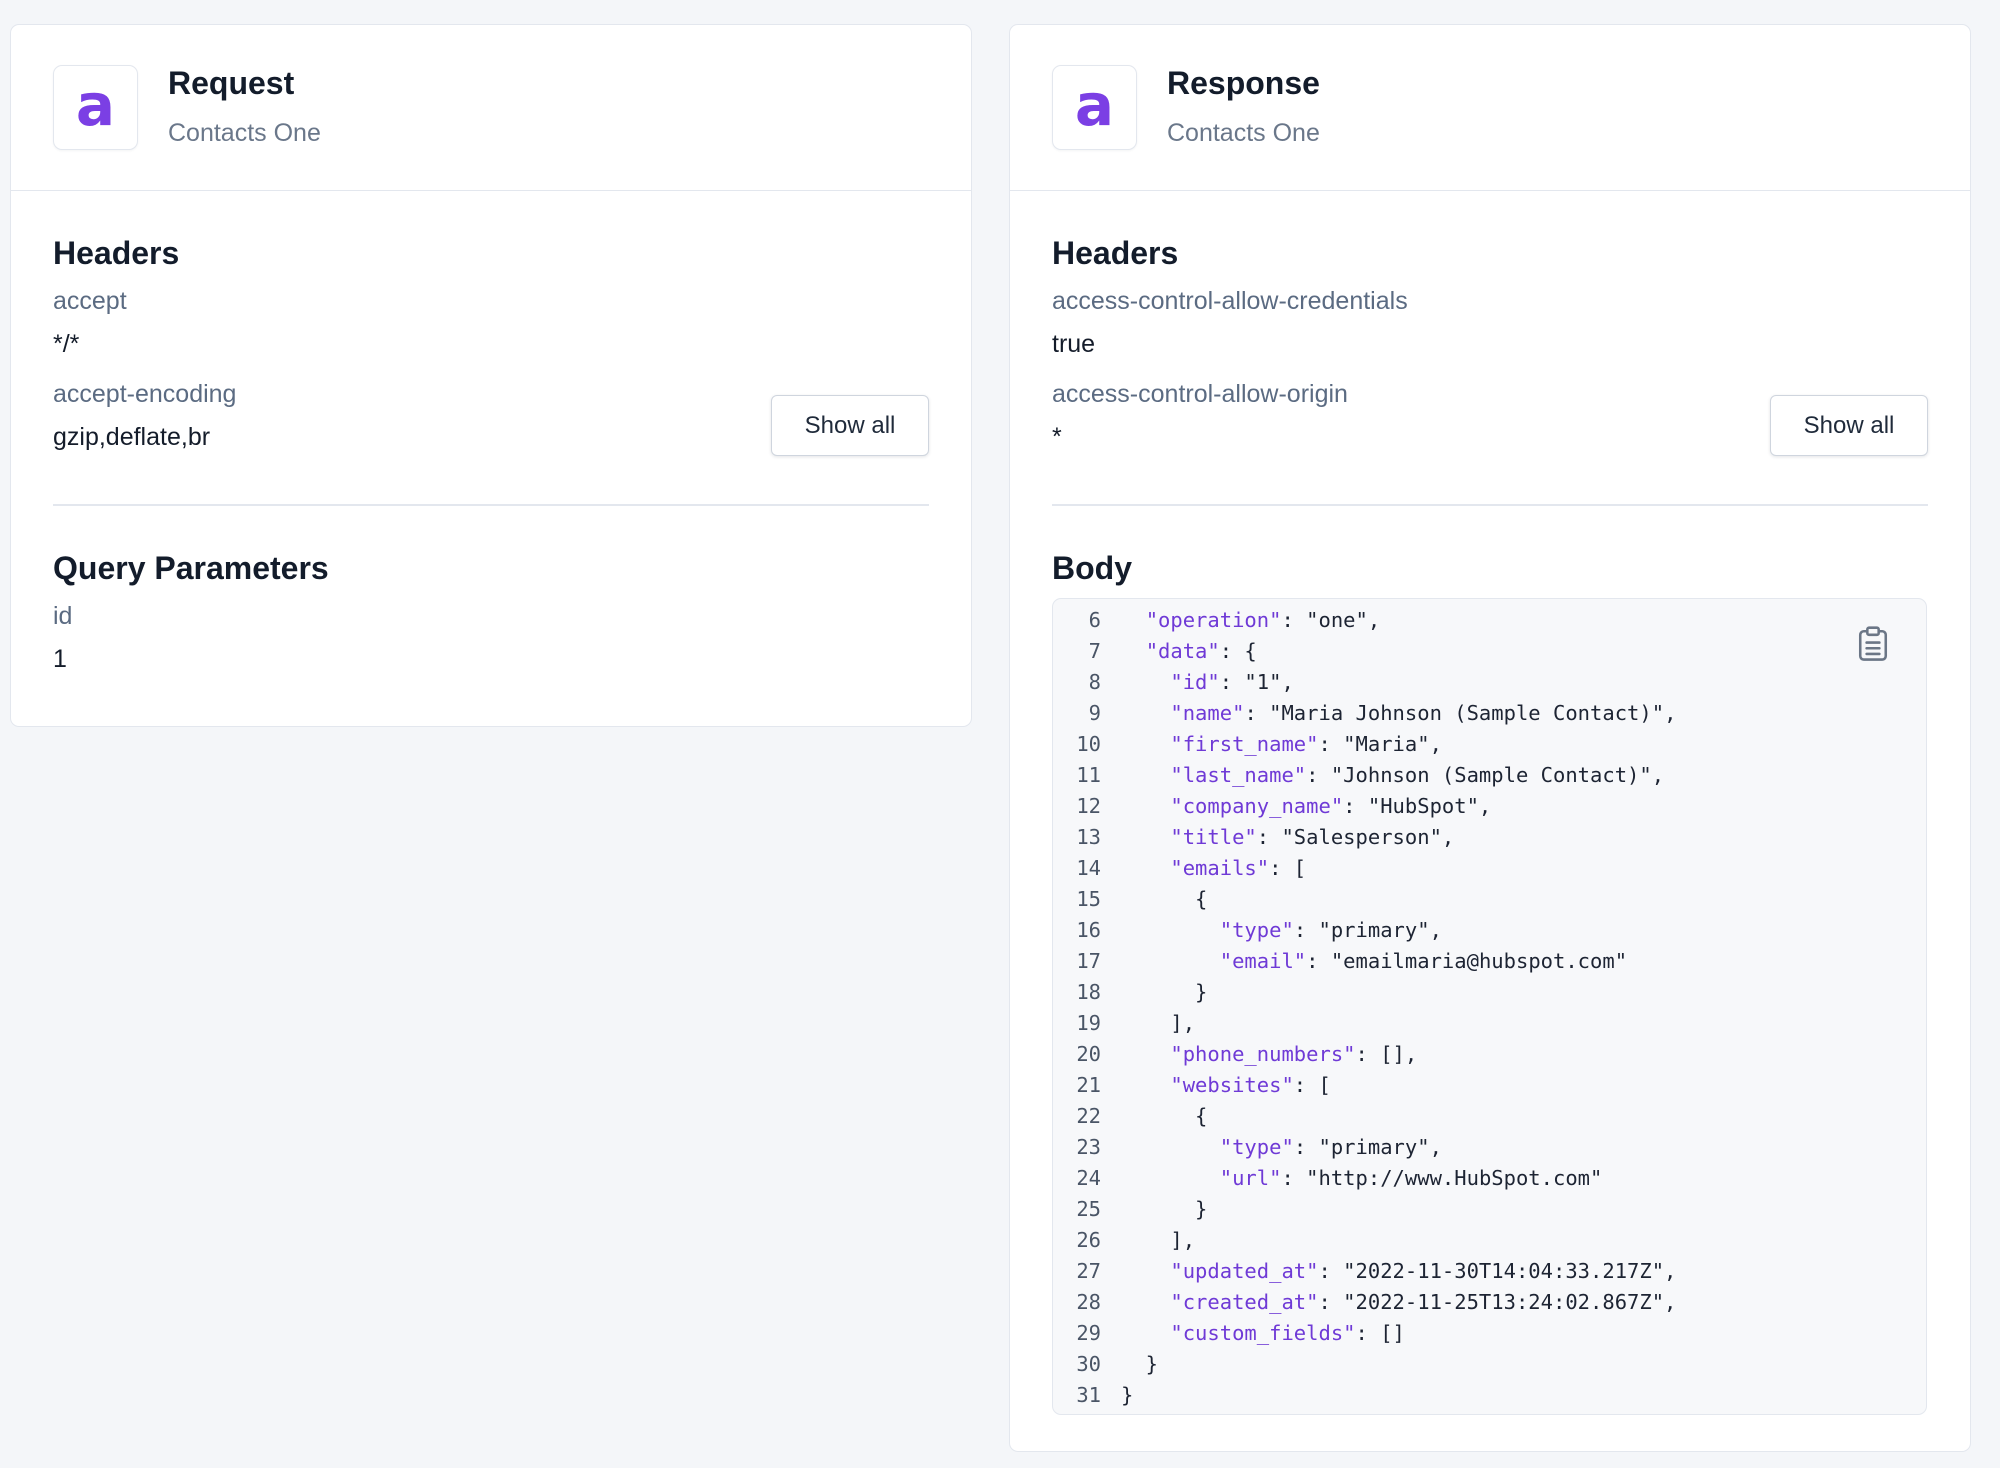 This screenshot has height=1468, width=2000. I want to click on request-header-value: gzip,deflate,br, so click(132, 437).